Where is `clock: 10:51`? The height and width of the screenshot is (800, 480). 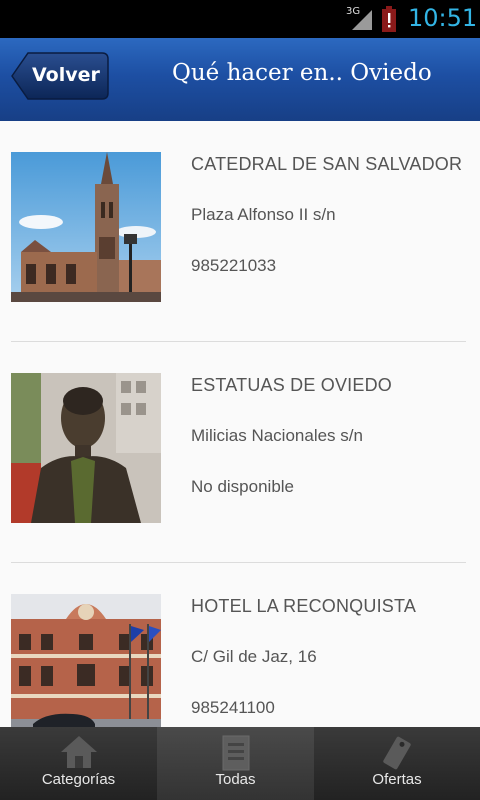
clock: 10:51 is located at coordinates (443, 18).